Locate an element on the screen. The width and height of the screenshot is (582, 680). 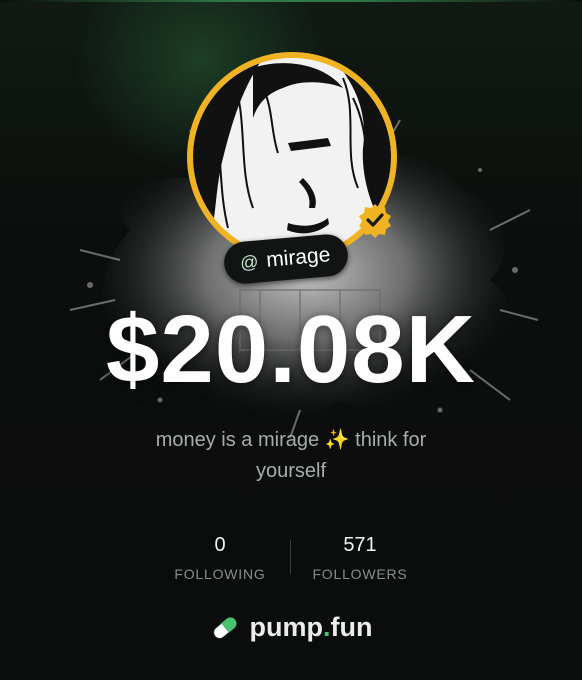
followers-count: 571 is located at coordinates (360, 545).